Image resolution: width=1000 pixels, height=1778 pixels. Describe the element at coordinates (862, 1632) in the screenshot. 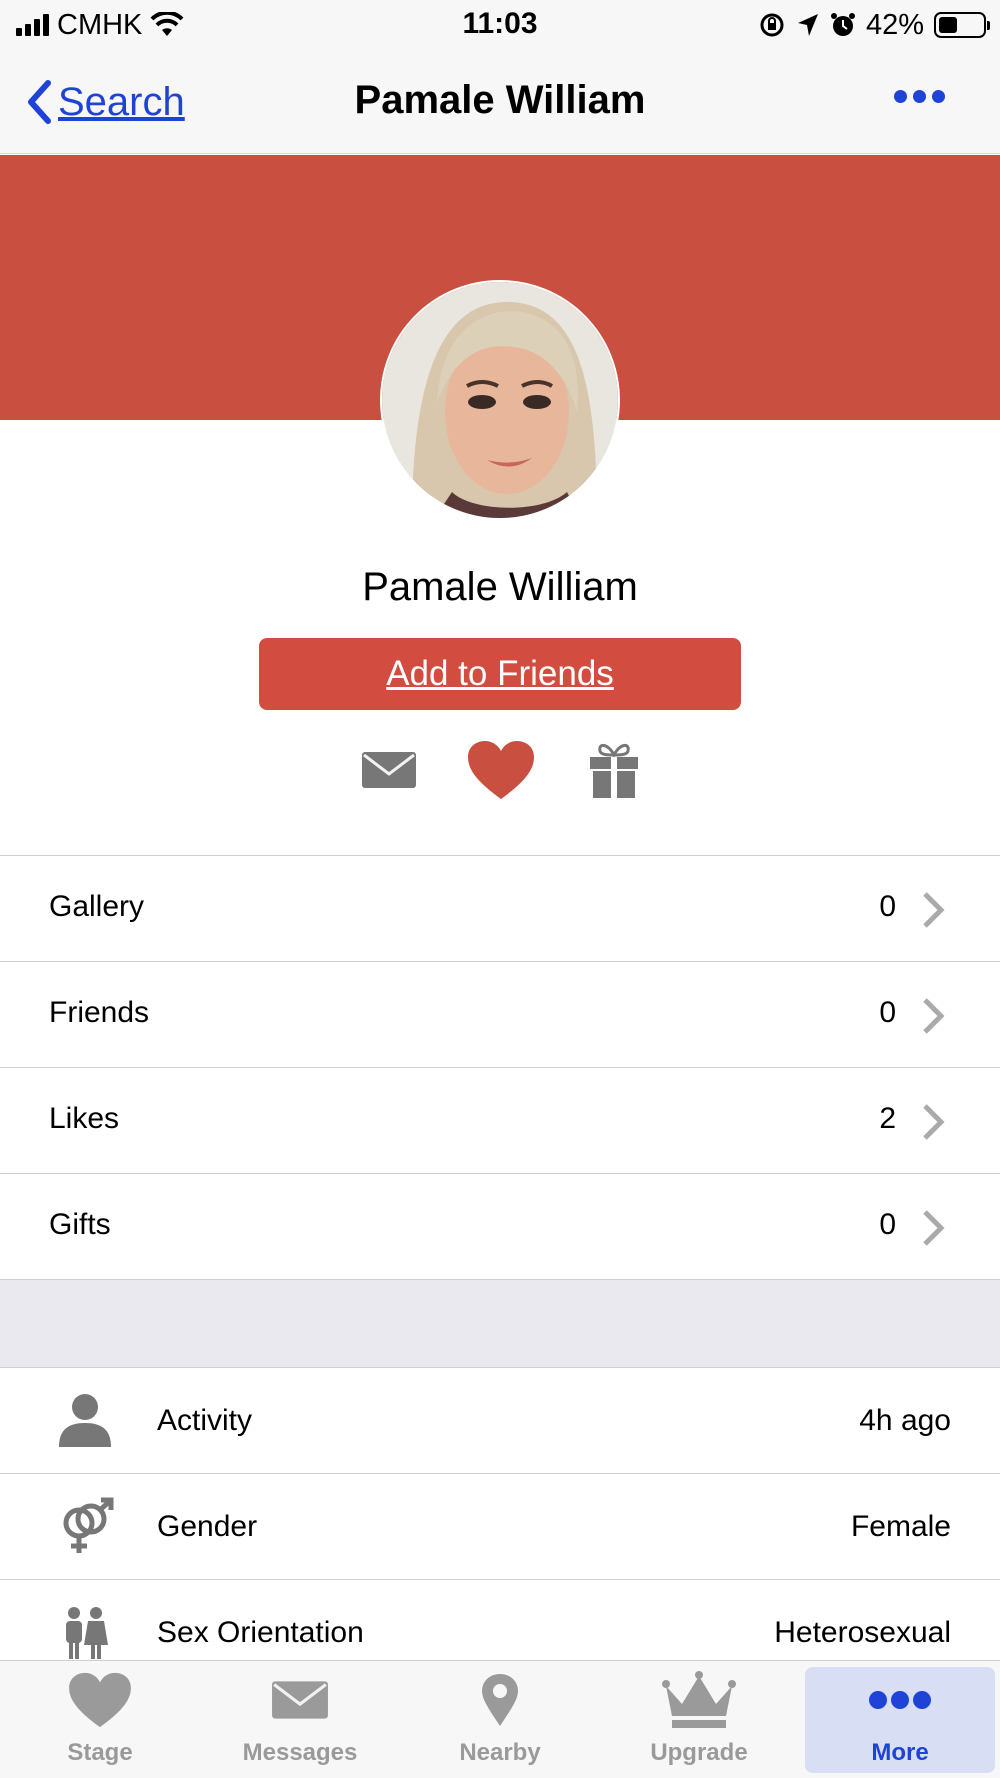

I see `info-value: Heterosexual` at that location.